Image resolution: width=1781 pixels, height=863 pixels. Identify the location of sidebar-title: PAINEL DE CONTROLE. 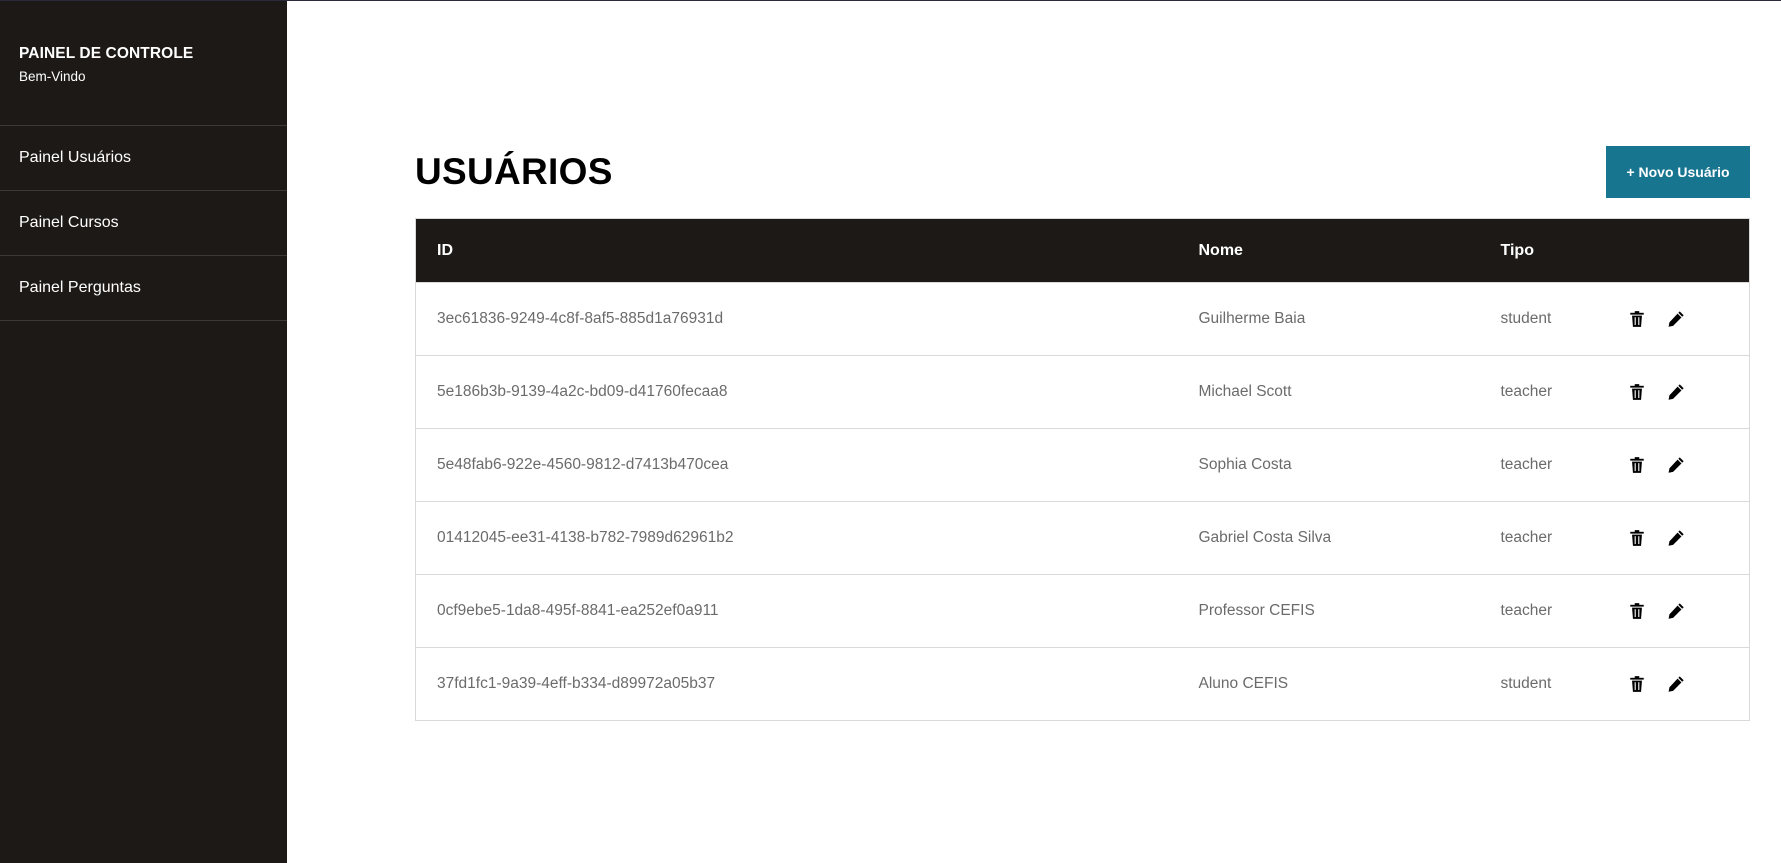
(106, 53).